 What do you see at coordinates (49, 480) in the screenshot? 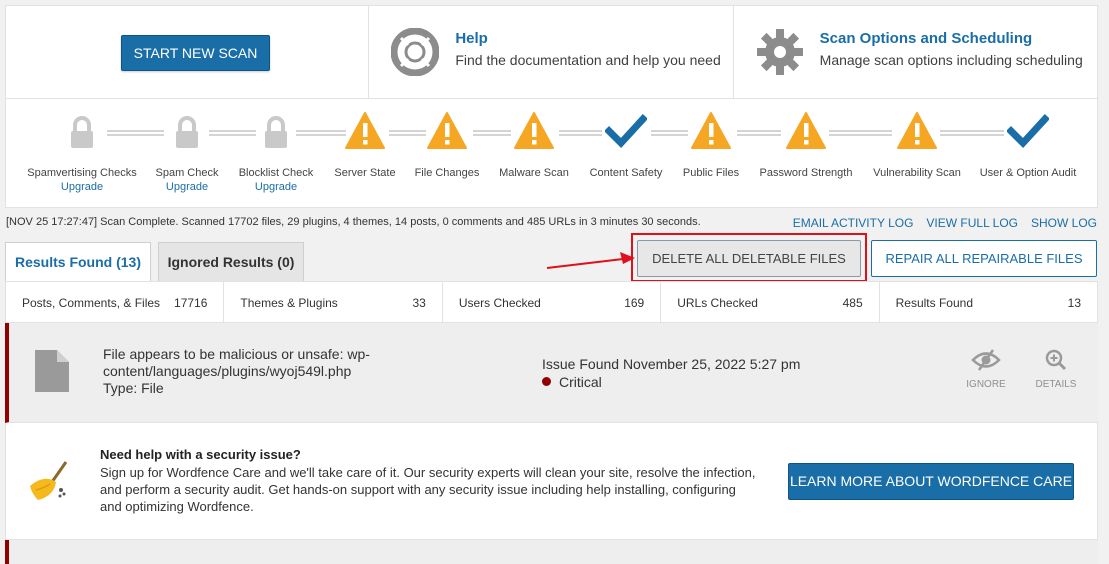
I see `broom-icon` at bounding box center [49, 480].